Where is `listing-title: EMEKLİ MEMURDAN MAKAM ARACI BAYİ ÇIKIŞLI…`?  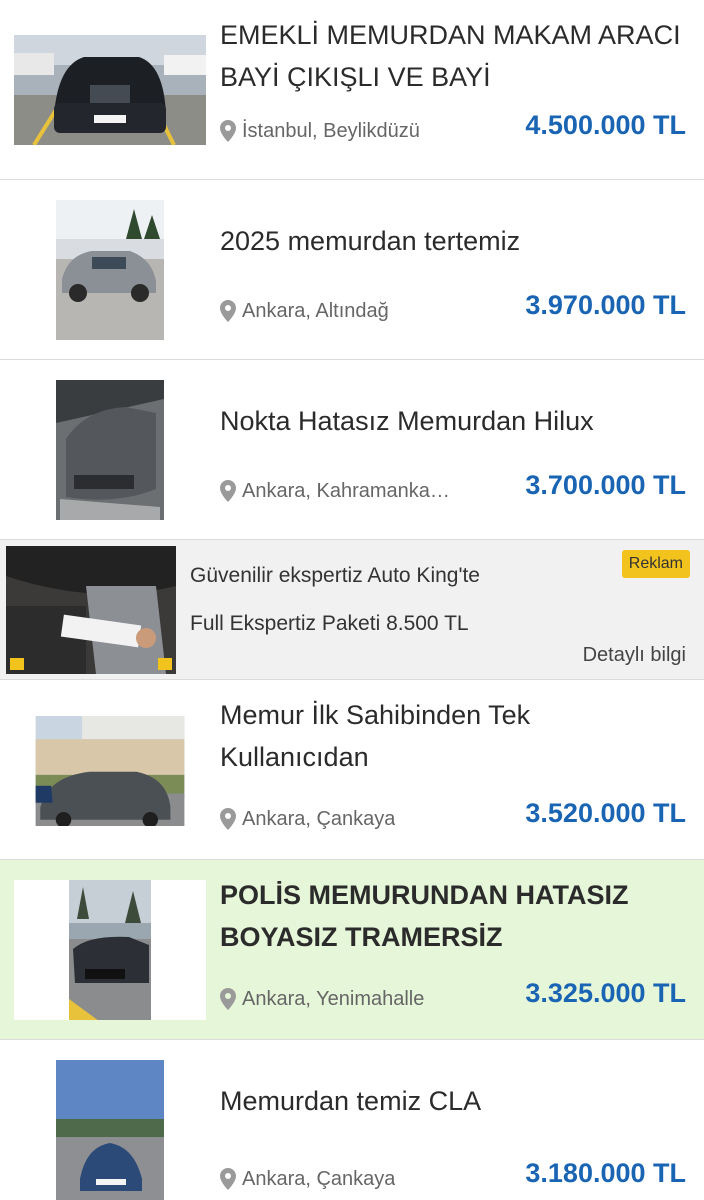
listing-title: EMEKLİ MEMURDAN MAKAM ARACI BAYİ ÇIKIŞLI… is located at coordinates (451, 56).